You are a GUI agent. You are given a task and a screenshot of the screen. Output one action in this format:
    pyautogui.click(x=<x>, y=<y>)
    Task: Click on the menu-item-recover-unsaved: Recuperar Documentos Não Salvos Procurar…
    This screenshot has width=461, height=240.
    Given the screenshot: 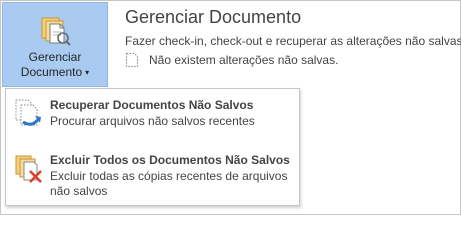 What is the action you would take?
    pyautogui.click(x=152, y=115)
    